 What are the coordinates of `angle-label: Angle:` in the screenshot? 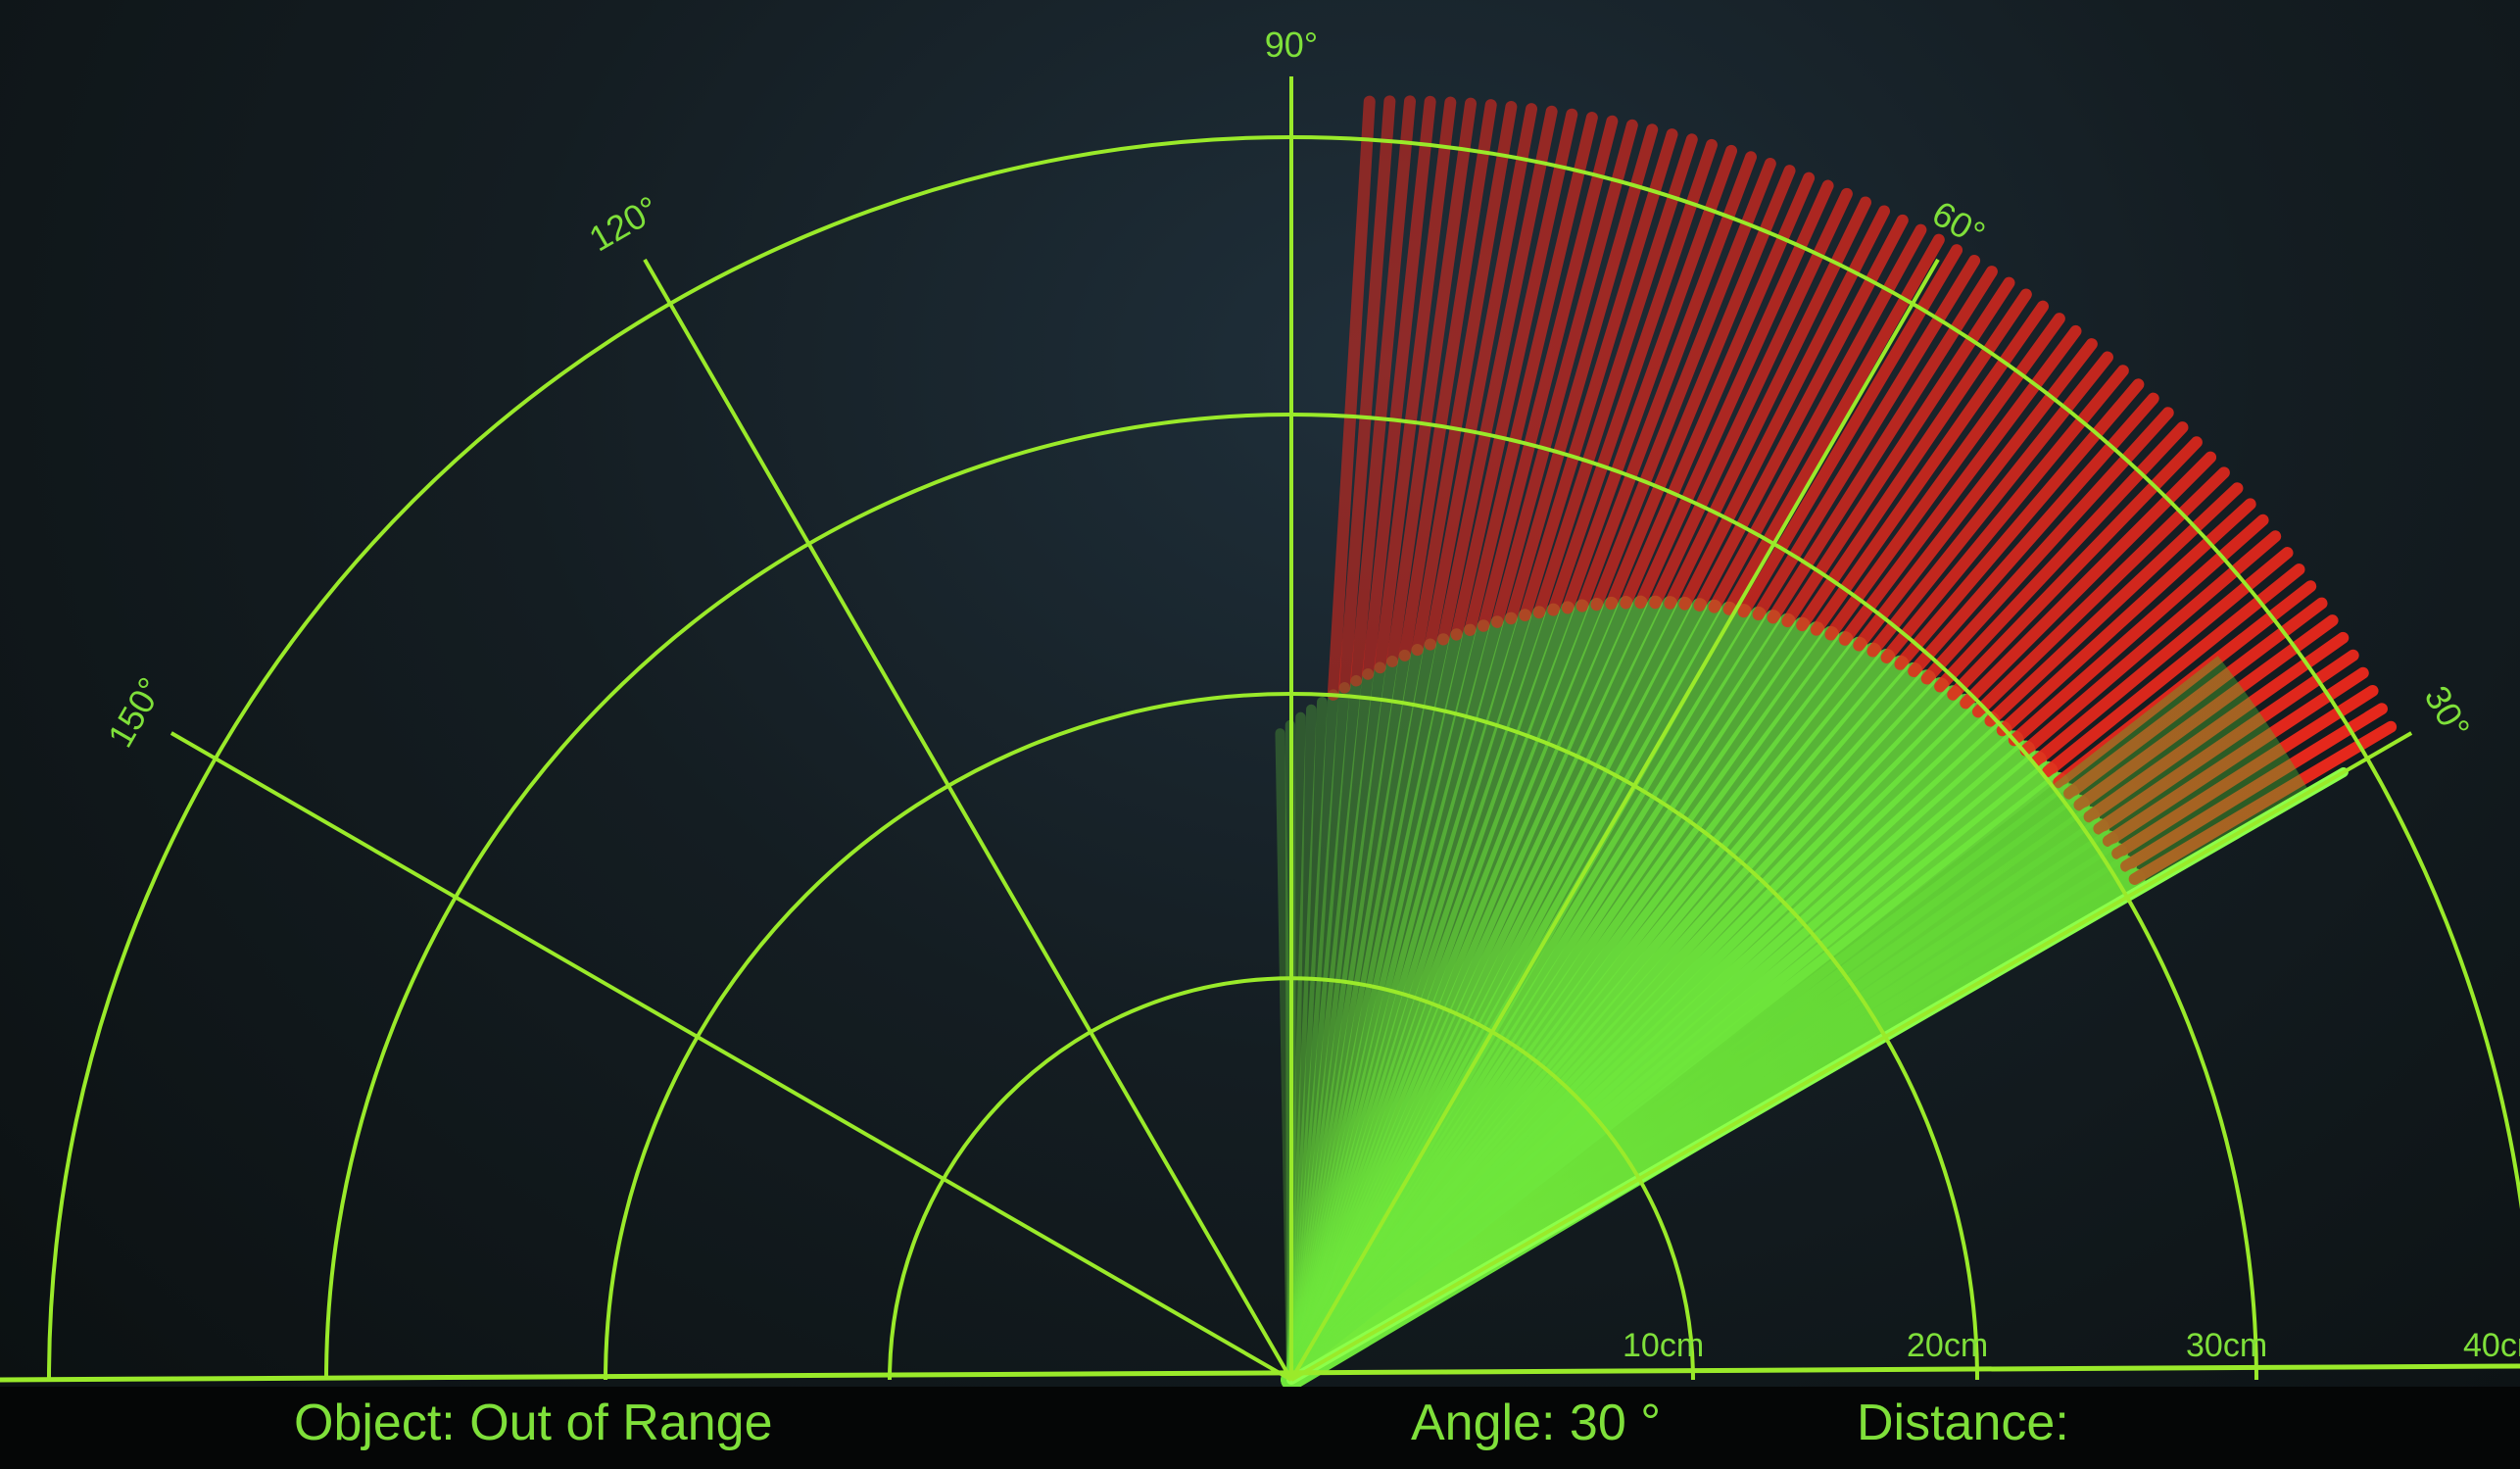 It's located at (1483, 1423).